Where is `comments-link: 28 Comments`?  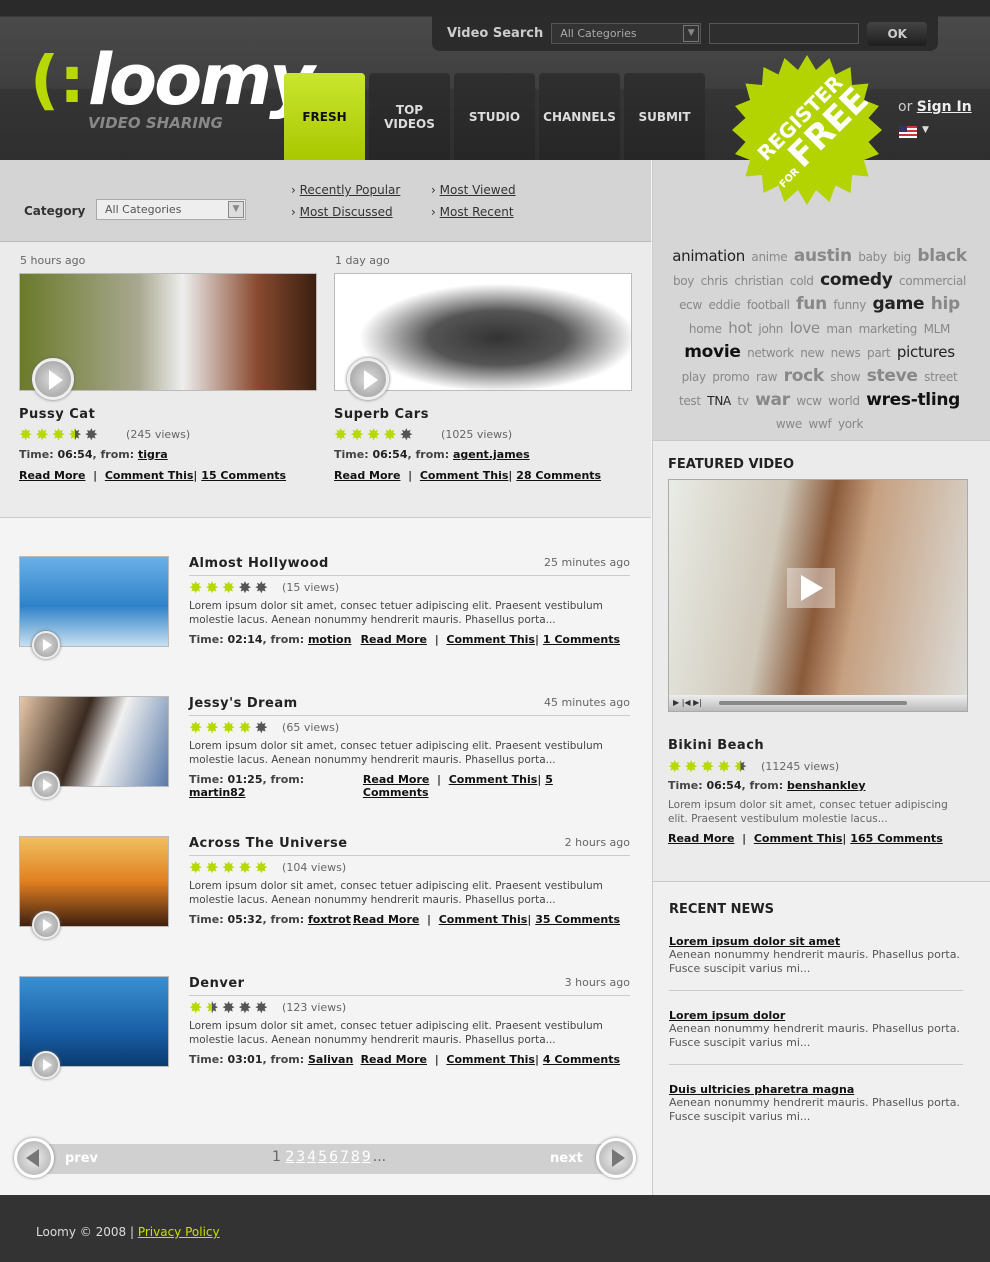 comments-link: 28 Comments is located at coordinates (558, 475).